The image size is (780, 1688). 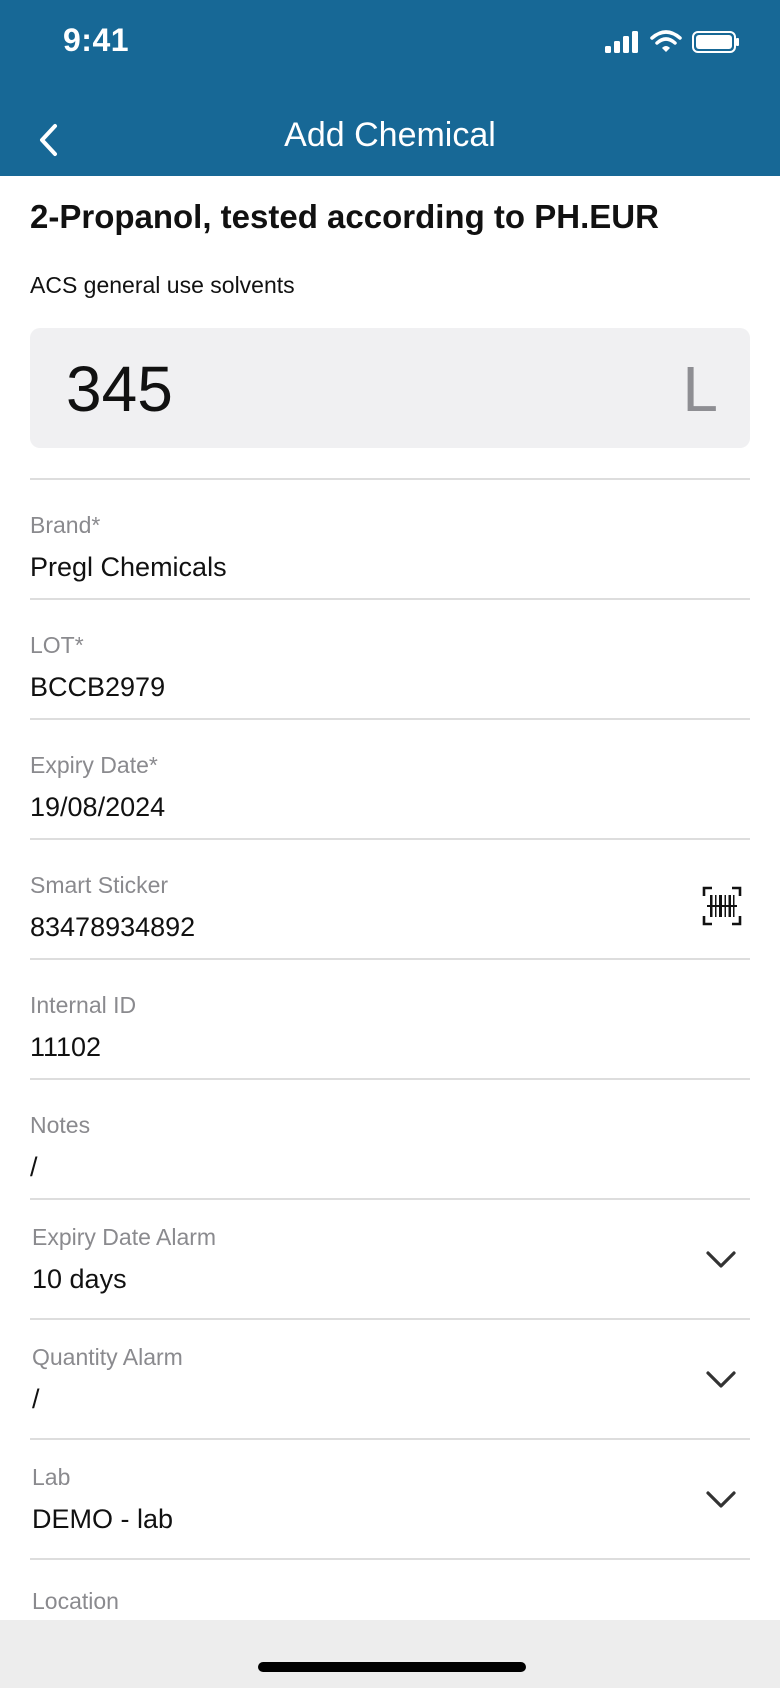 I want to click on expiry-date-field: Expiry Date* 19/08/2024, so click(x=390, y=780).